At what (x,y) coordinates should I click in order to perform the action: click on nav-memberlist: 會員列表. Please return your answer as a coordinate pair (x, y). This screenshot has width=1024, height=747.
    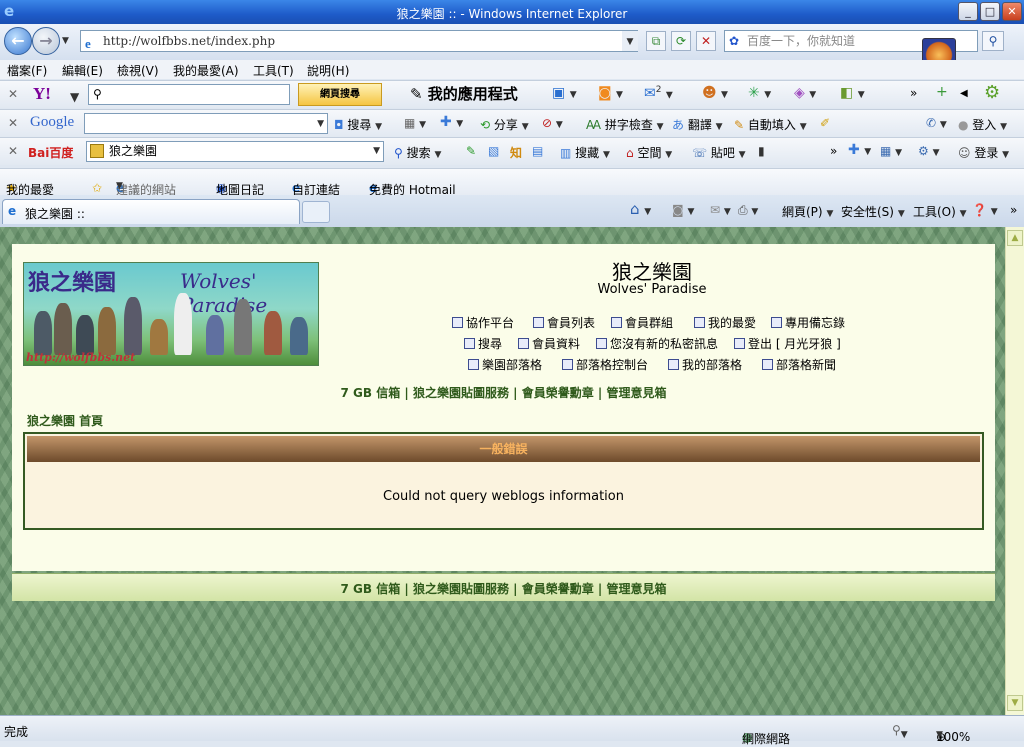
    Looking at the image, I should click on (564, 322).